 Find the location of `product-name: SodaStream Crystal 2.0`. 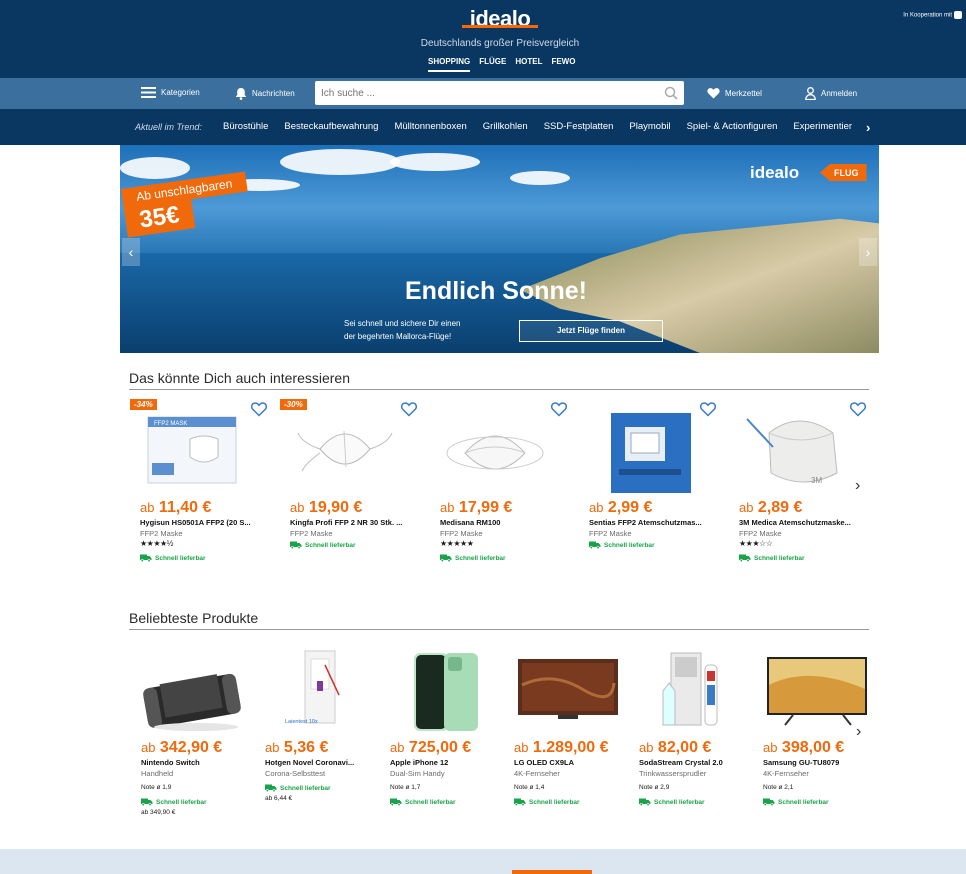

product-name: SodaStream Crystal 2.0 is located at coordinates (681, 762).